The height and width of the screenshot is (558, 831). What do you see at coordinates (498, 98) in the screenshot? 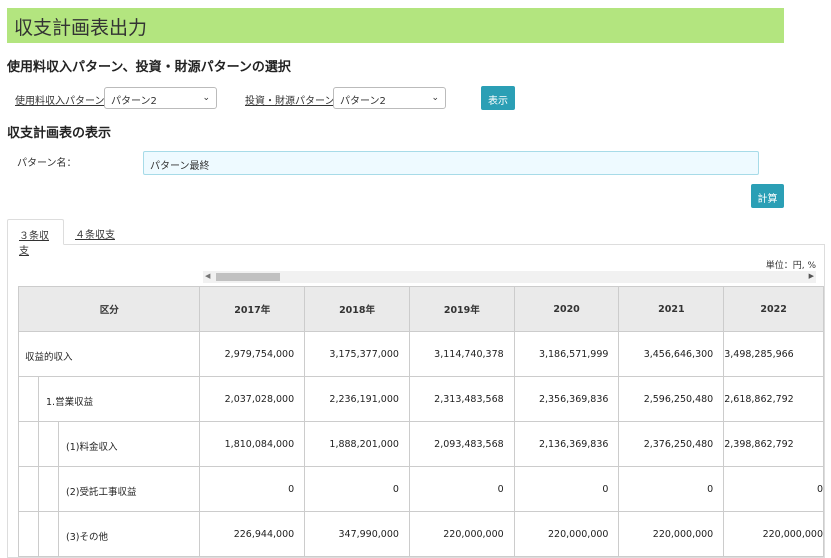
I see `show-button: 表示` at bounding box center [498, 98].